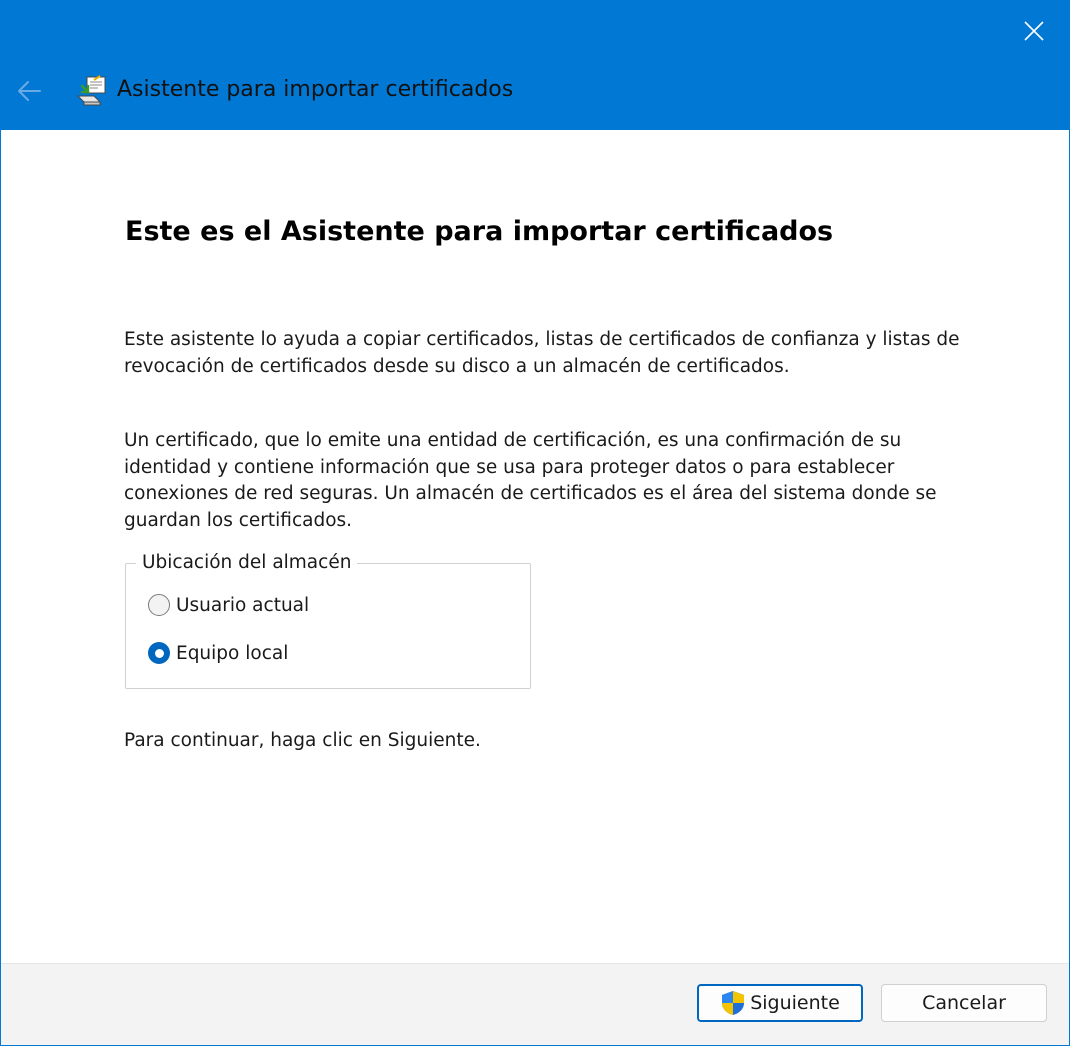 The image size is (1070, 1046). I want to click on radio-local-machine-label: Equipo local, so click(232, 653).